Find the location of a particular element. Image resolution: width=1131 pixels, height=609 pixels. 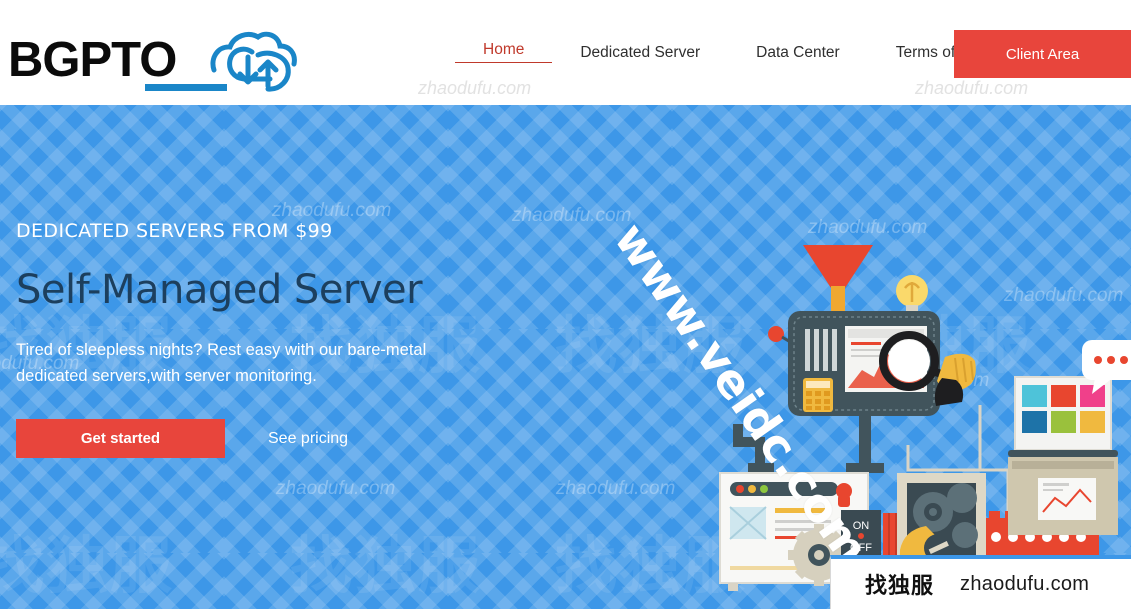

zhaodufu-badge: 找独服 zhaodufu.com is located at coordinates (980, 582).